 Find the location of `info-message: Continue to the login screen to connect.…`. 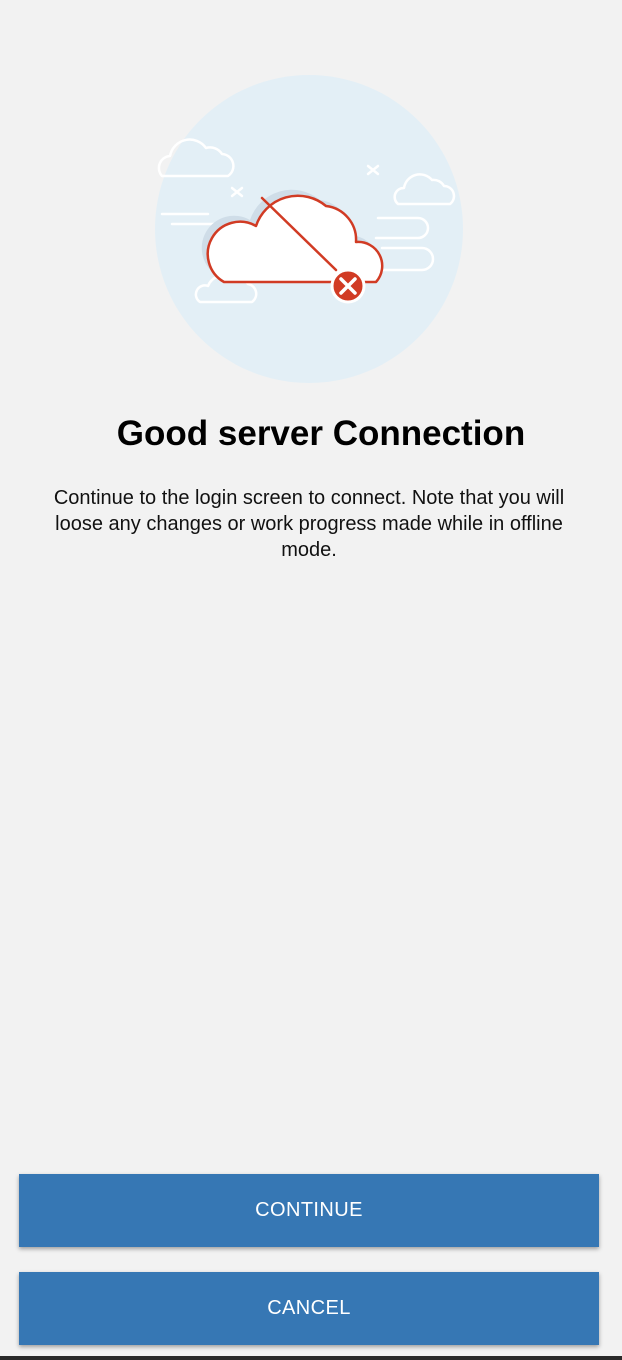

info-message: Continue to the login screen to connect.… is located at coordinates (309, 524).